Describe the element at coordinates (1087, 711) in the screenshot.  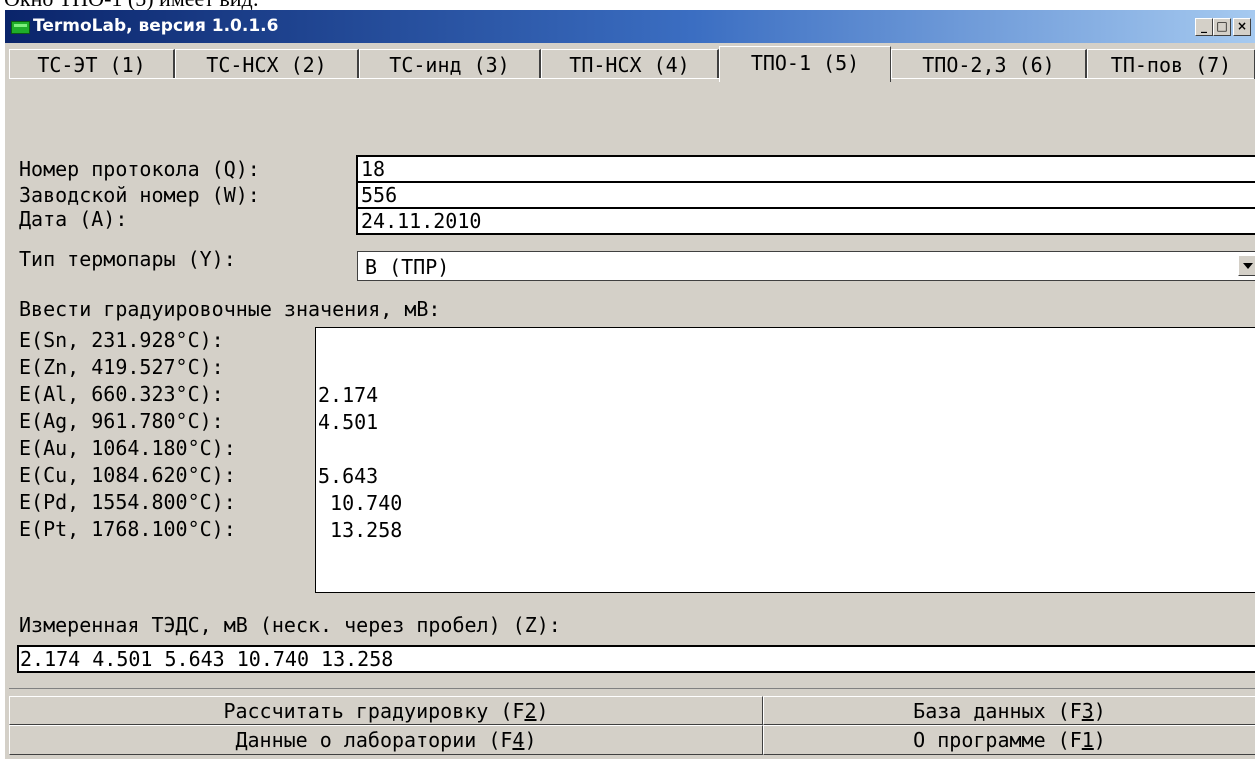
I see `db-hotkey: 3` at that location.